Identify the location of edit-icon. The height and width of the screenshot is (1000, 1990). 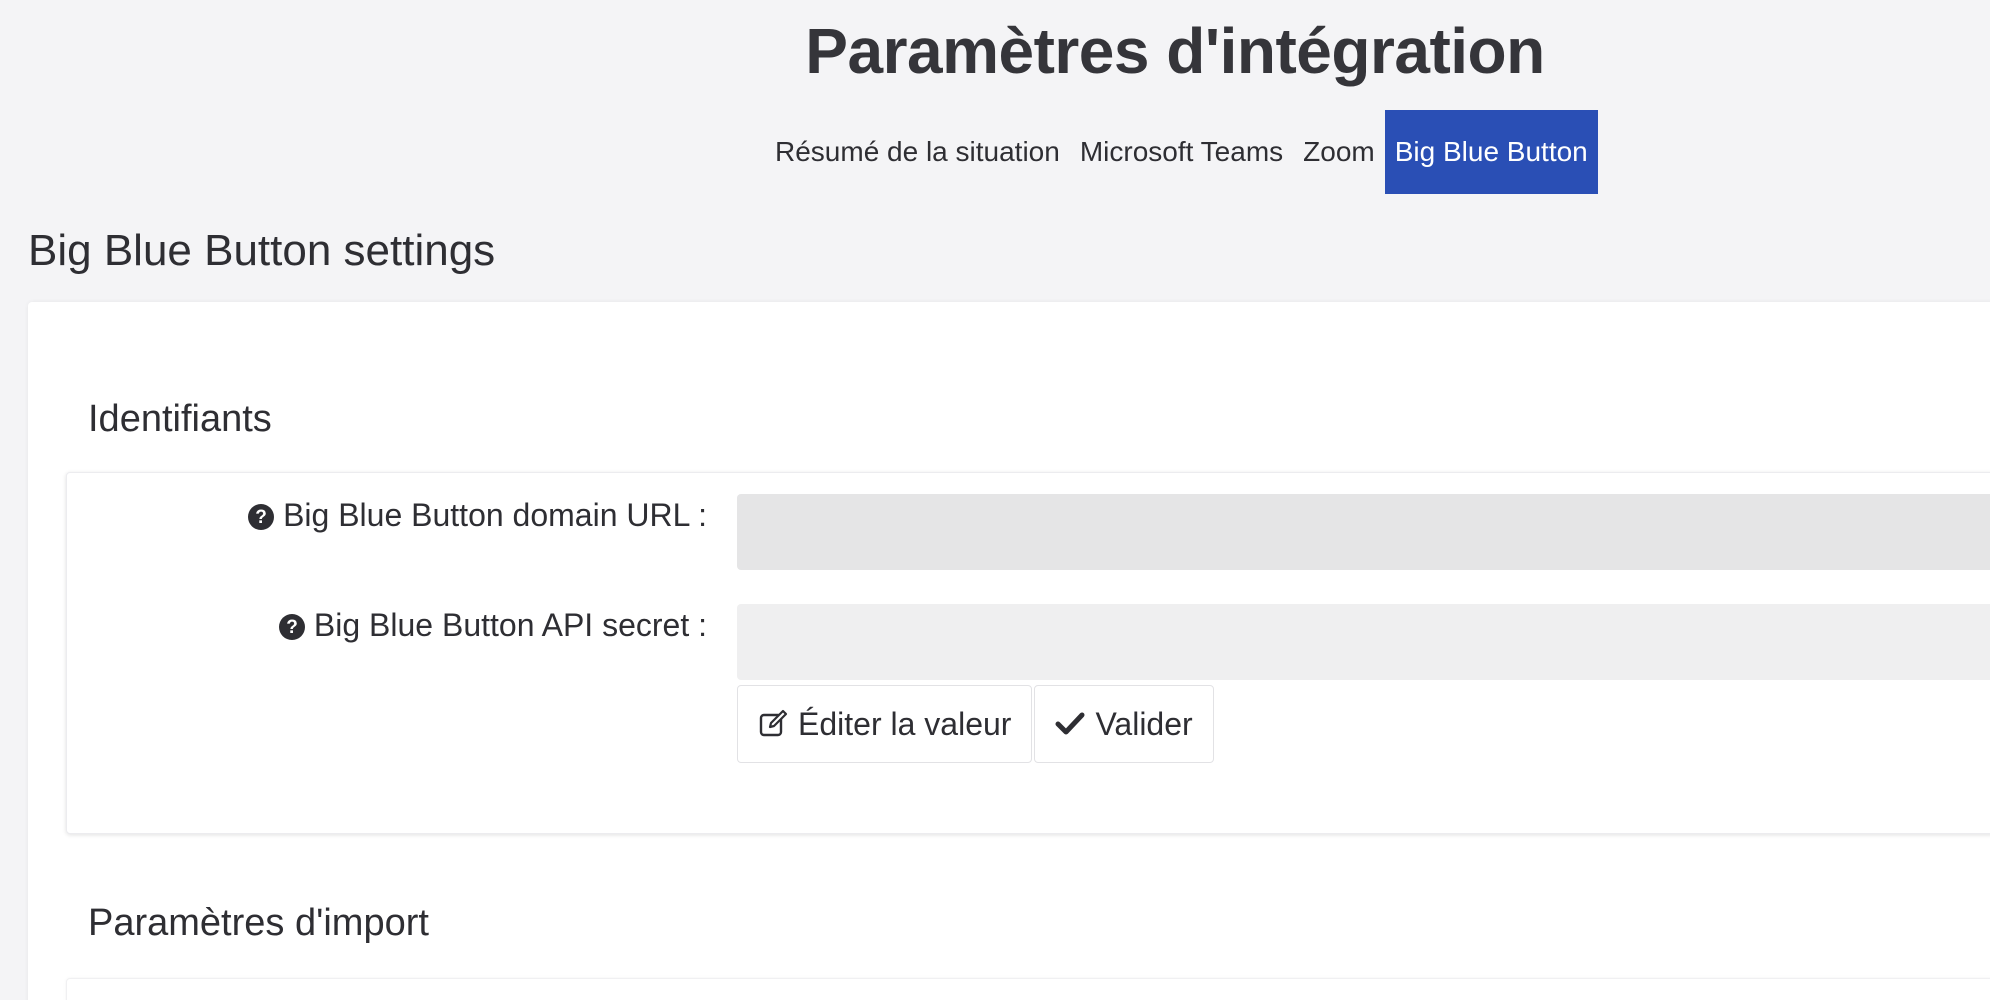
(773, 724).